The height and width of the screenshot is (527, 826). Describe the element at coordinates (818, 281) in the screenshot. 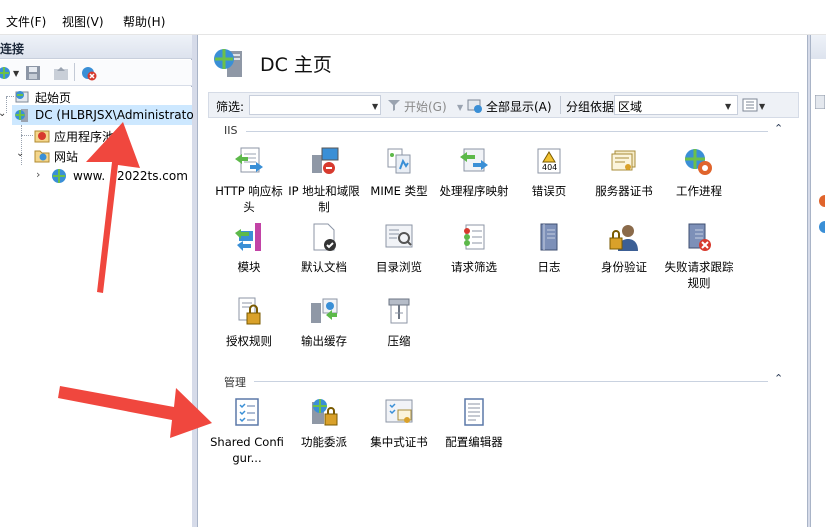

I see `actions-panel` at that location.